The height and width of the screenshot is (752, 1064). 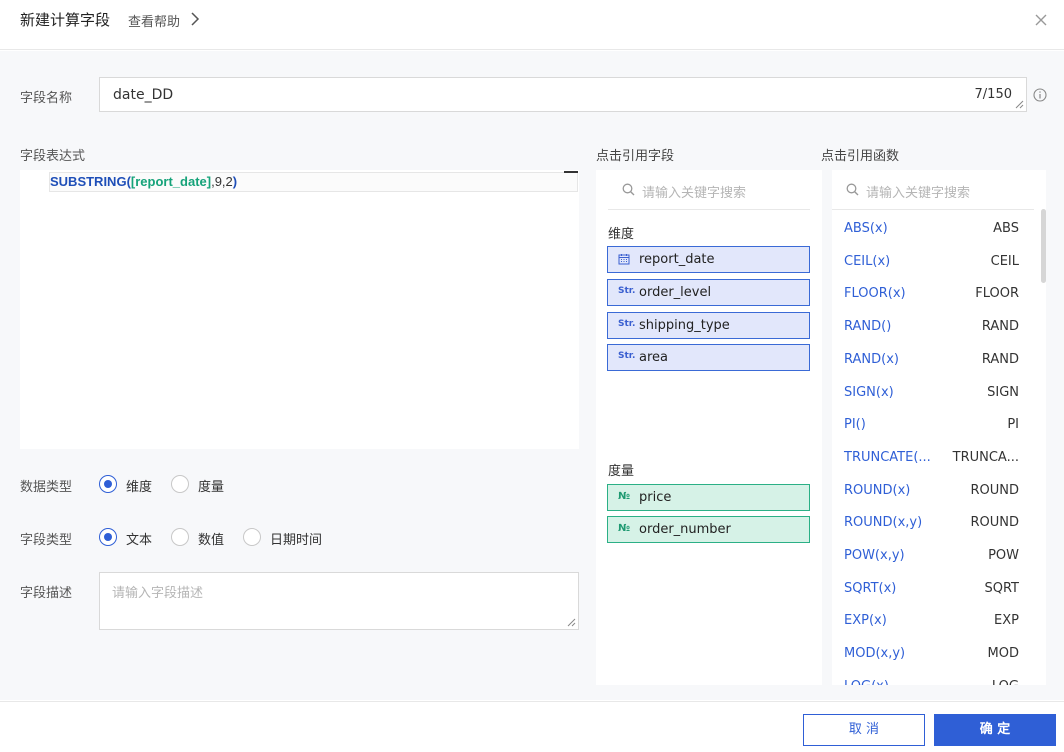 What do you see at coordinates (46, 593) in the screenshot?
I see `description-label: 字段描述` at bounding box center [46, 593].